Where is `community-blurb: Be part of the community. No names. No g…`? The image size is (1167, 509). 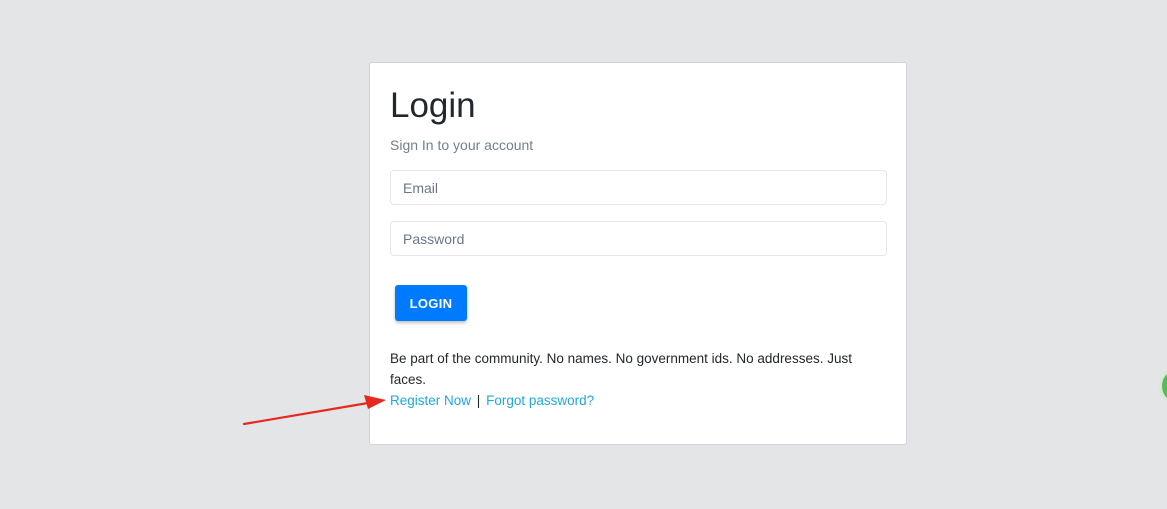
community-blurb: Be part of the community. No names. No g… is located at coordinates (621, 369).